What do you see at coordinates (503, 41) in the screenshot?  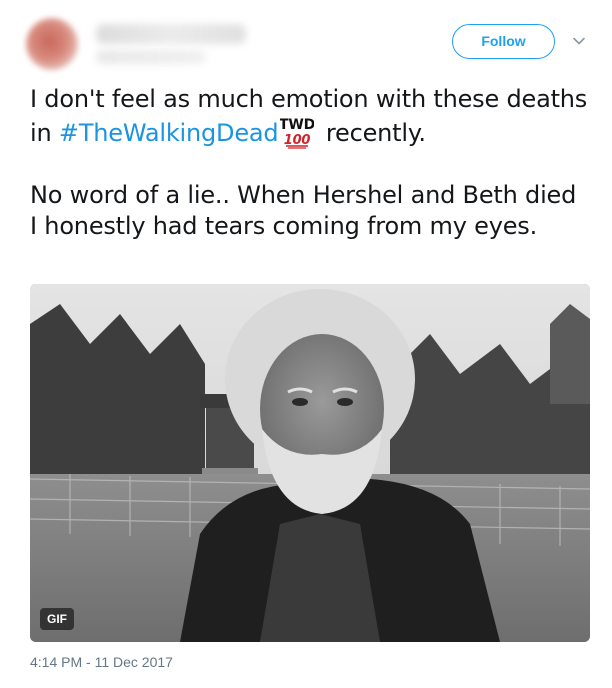 I see `follow-button: Follow` at bounding box center [503, 41].